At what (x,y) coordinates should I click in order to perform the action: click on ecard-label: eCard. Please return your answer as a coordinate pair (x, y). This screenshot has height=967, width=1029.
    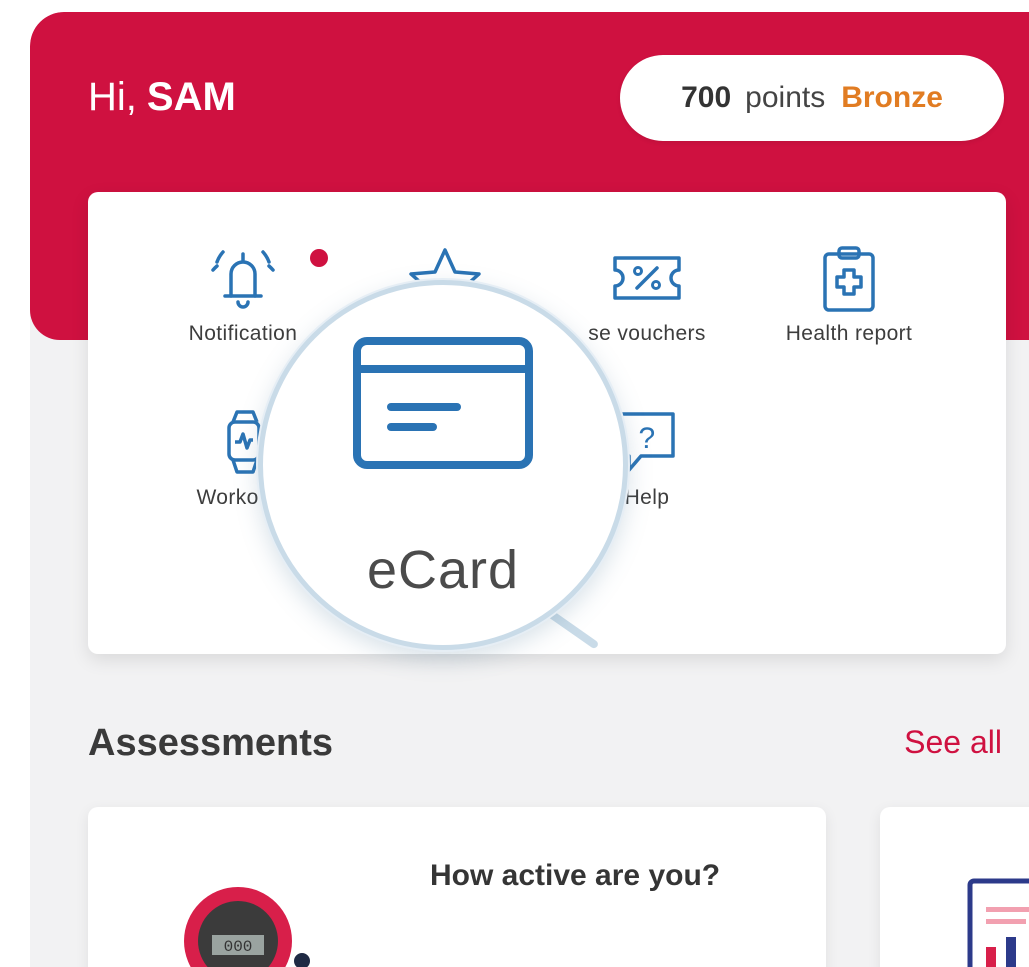
    Looking at the image, I should click on (443, 570).